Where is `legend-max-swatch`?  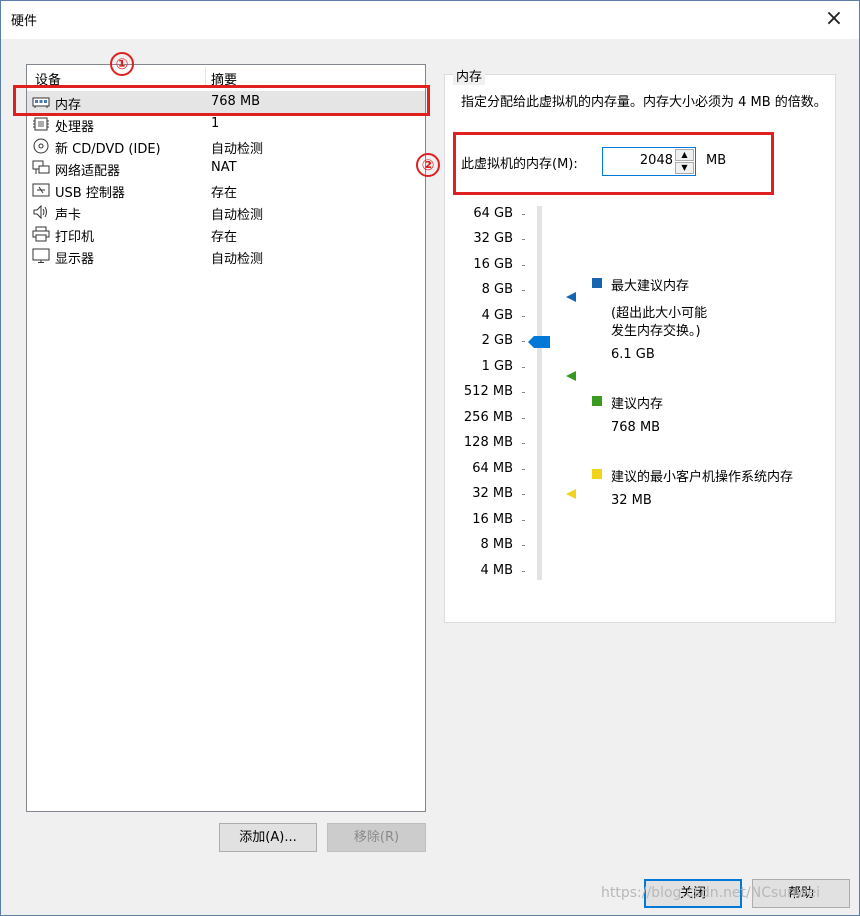
legend-max-swatch is located at coordinates (597, 283).